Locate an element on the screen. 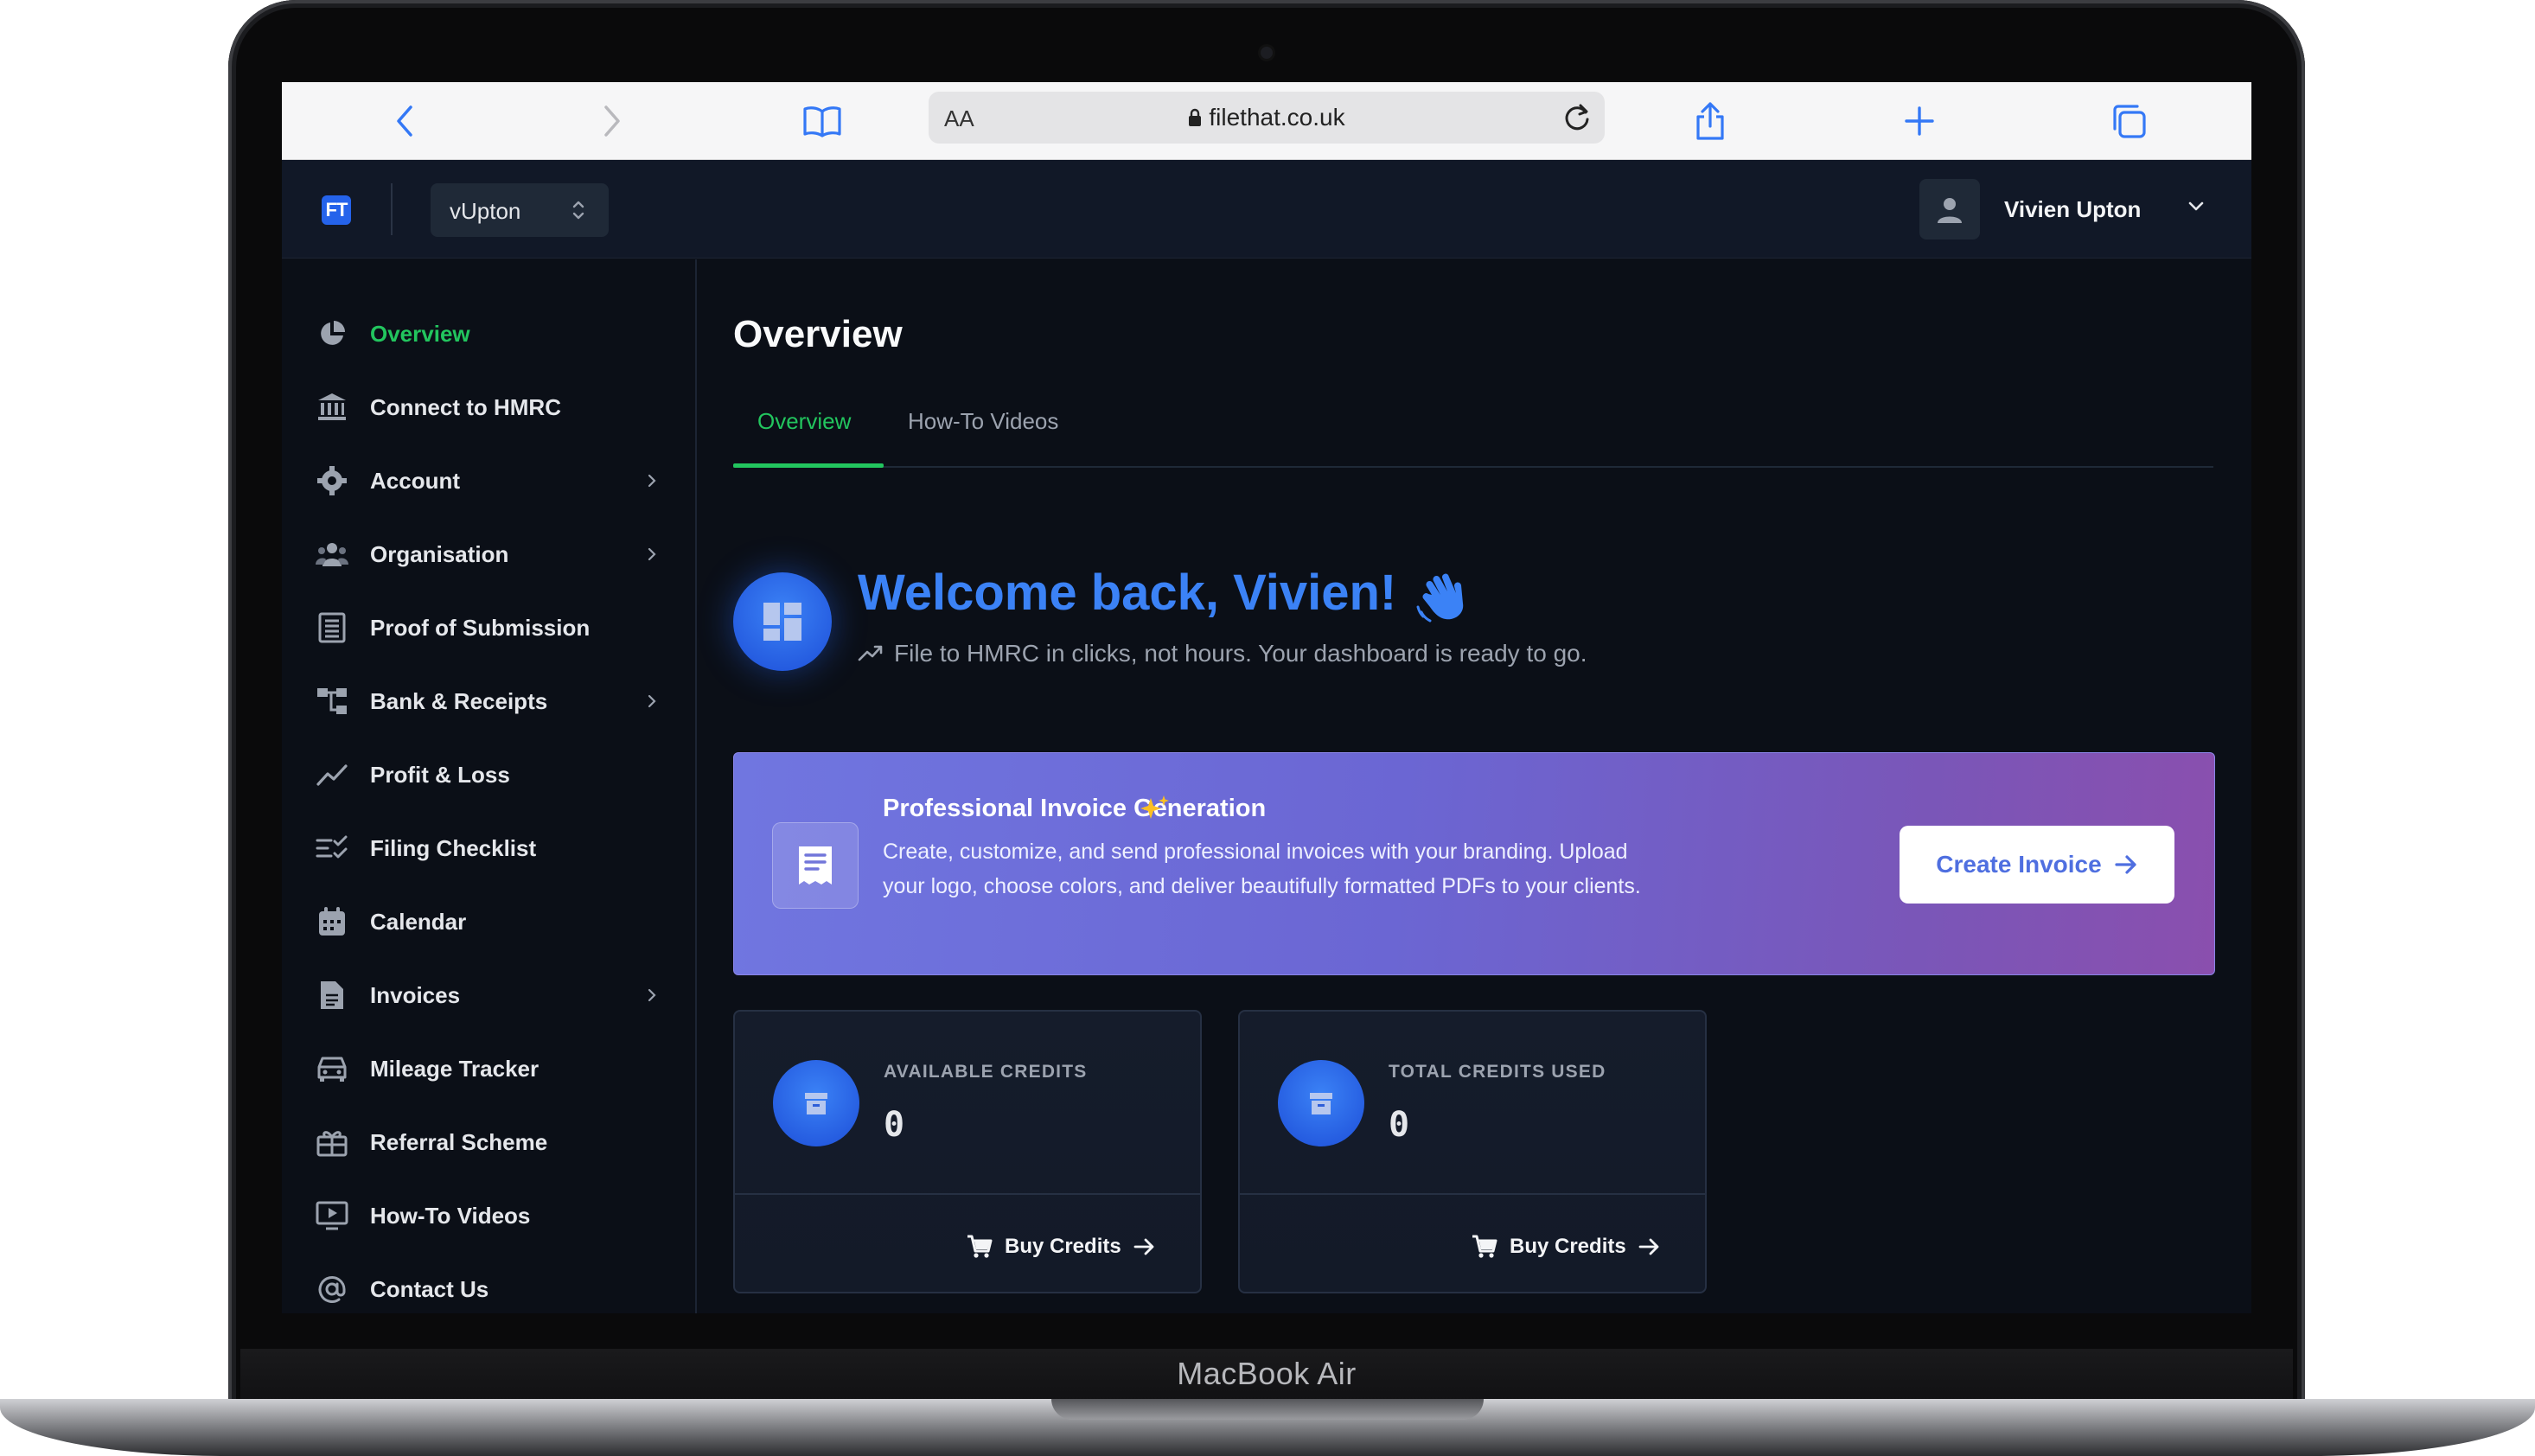 The image size is (2535, 1456). buy-credits-label: Buy Credits is located at coordinates (1063, 1246).